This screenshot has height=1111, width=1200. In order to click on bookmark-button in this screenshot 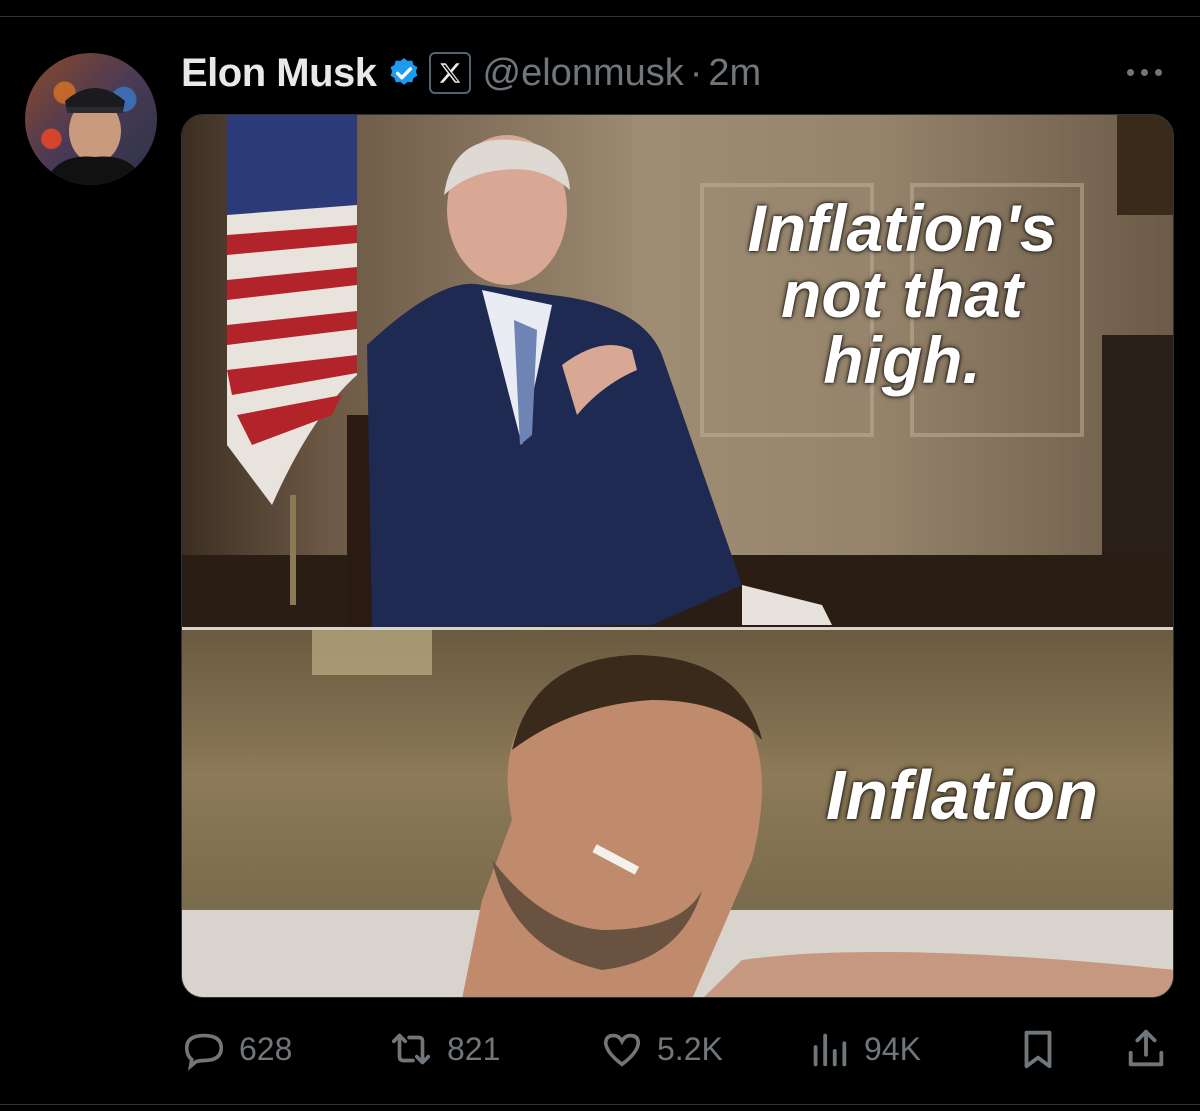, I will do `click(1044, 1049)`.